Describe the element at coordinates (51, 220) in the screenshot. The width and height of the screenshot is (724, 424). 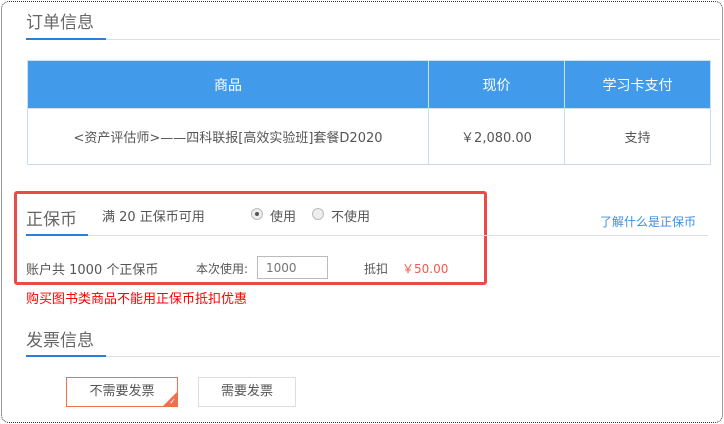
I see `coin-section-title: 正保币` at that location.